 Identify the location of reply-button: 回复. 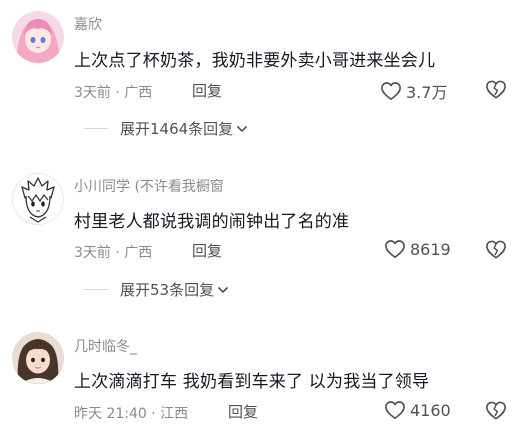
(243, 411).